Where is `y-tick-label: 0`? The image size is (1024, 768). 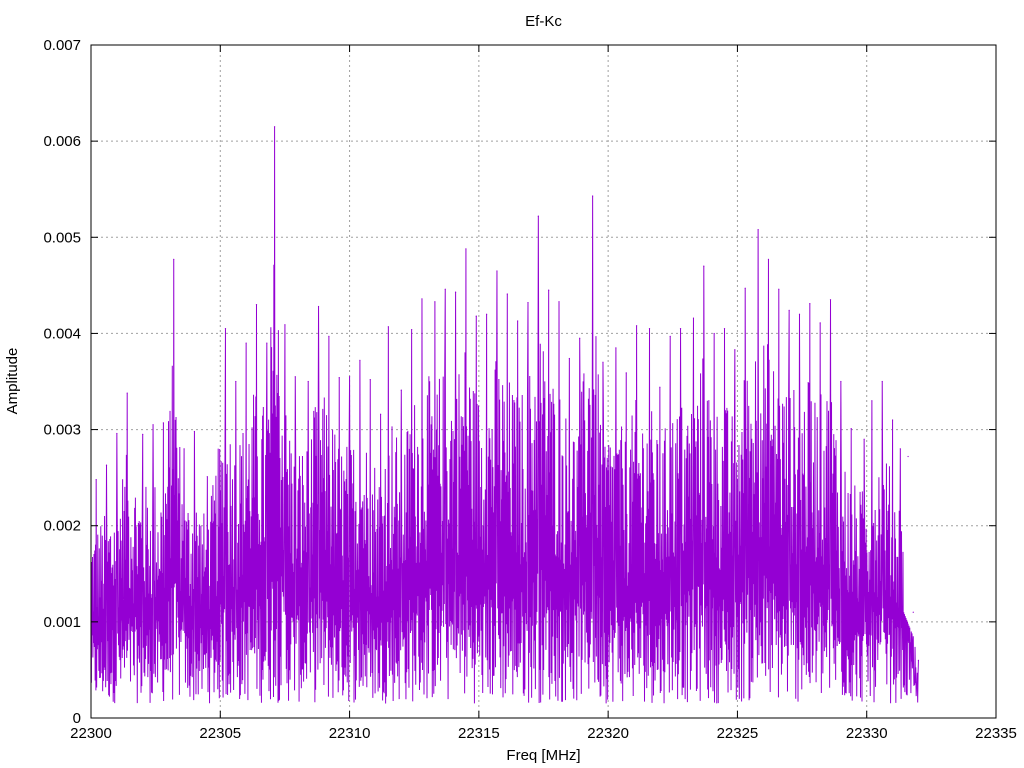
y-tick-label: 0 is located at coordinates (77, 718).